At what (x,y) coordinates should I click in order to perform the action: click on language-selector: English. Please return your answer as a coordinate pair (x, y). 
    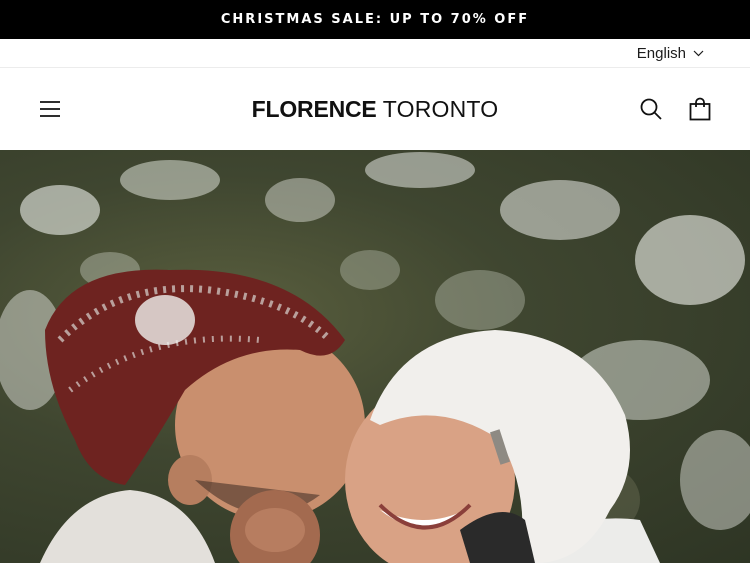
    Looking at the image, I should click on (670, 53).